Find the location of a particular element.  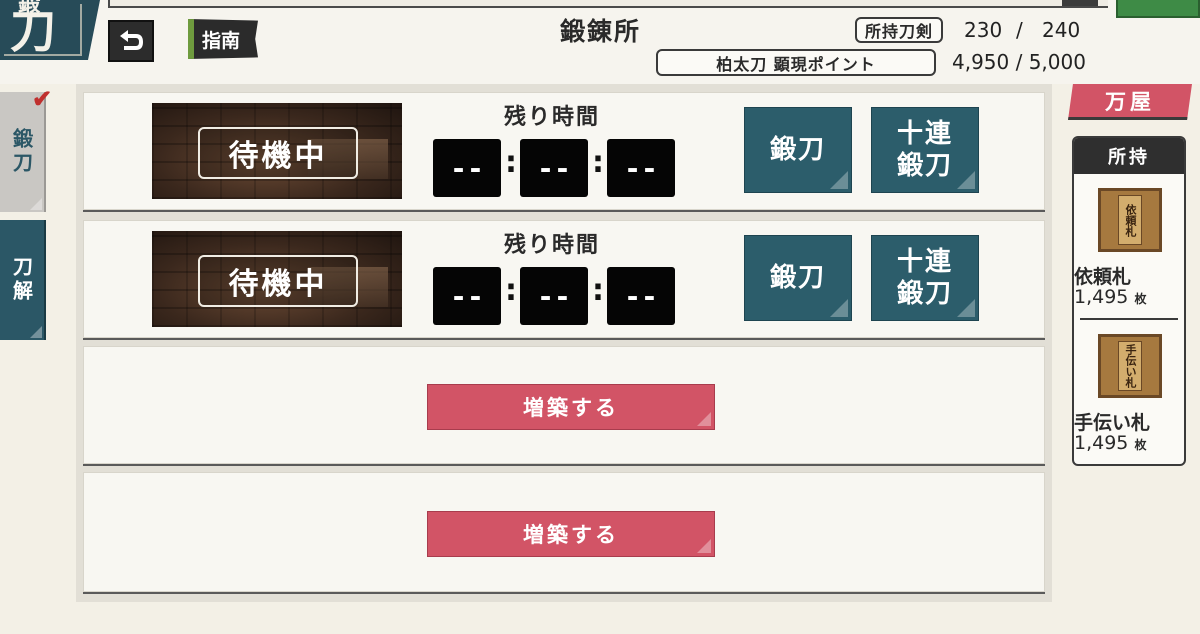

request-ticket-name: 依頼札 is located at coordinates (1103, 277).